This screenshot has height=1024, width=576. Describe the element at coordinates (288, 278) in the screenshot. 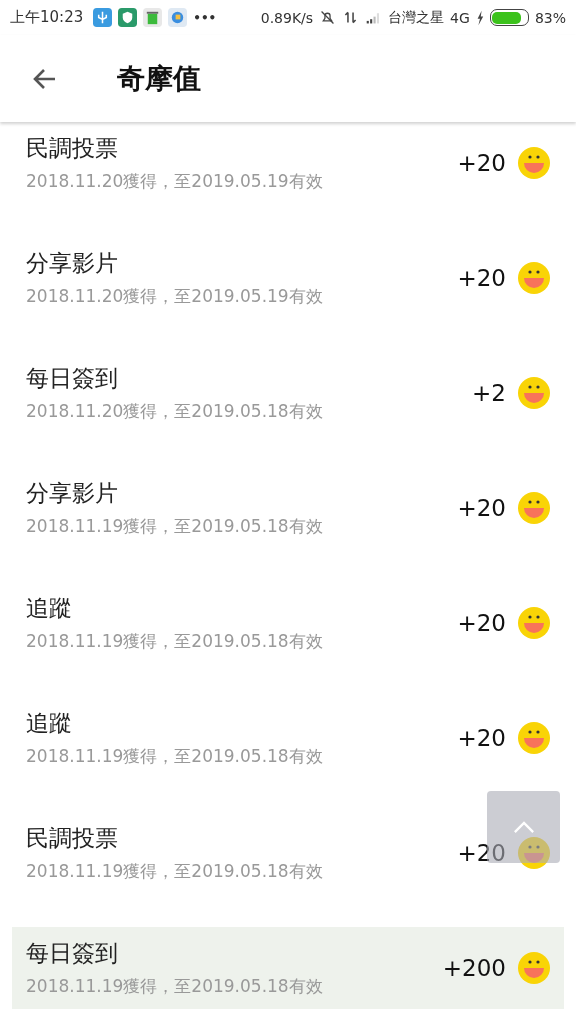

I see `record-row: 分享影片 2018.11.20獲得，至2019.05.19有效 +20` at that location.